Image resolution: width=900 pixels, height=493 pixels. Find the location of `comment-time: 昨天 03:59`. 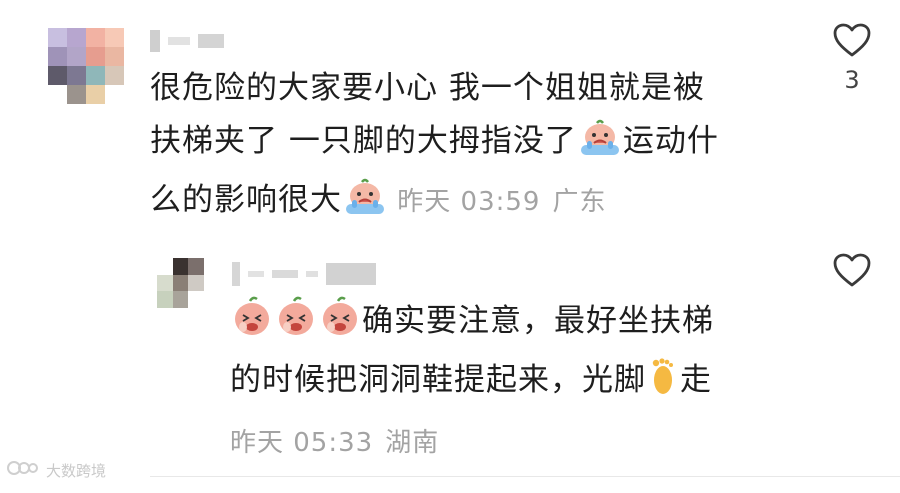

comment-time: 昨天 03:59 is located at coordinates (469, 202).